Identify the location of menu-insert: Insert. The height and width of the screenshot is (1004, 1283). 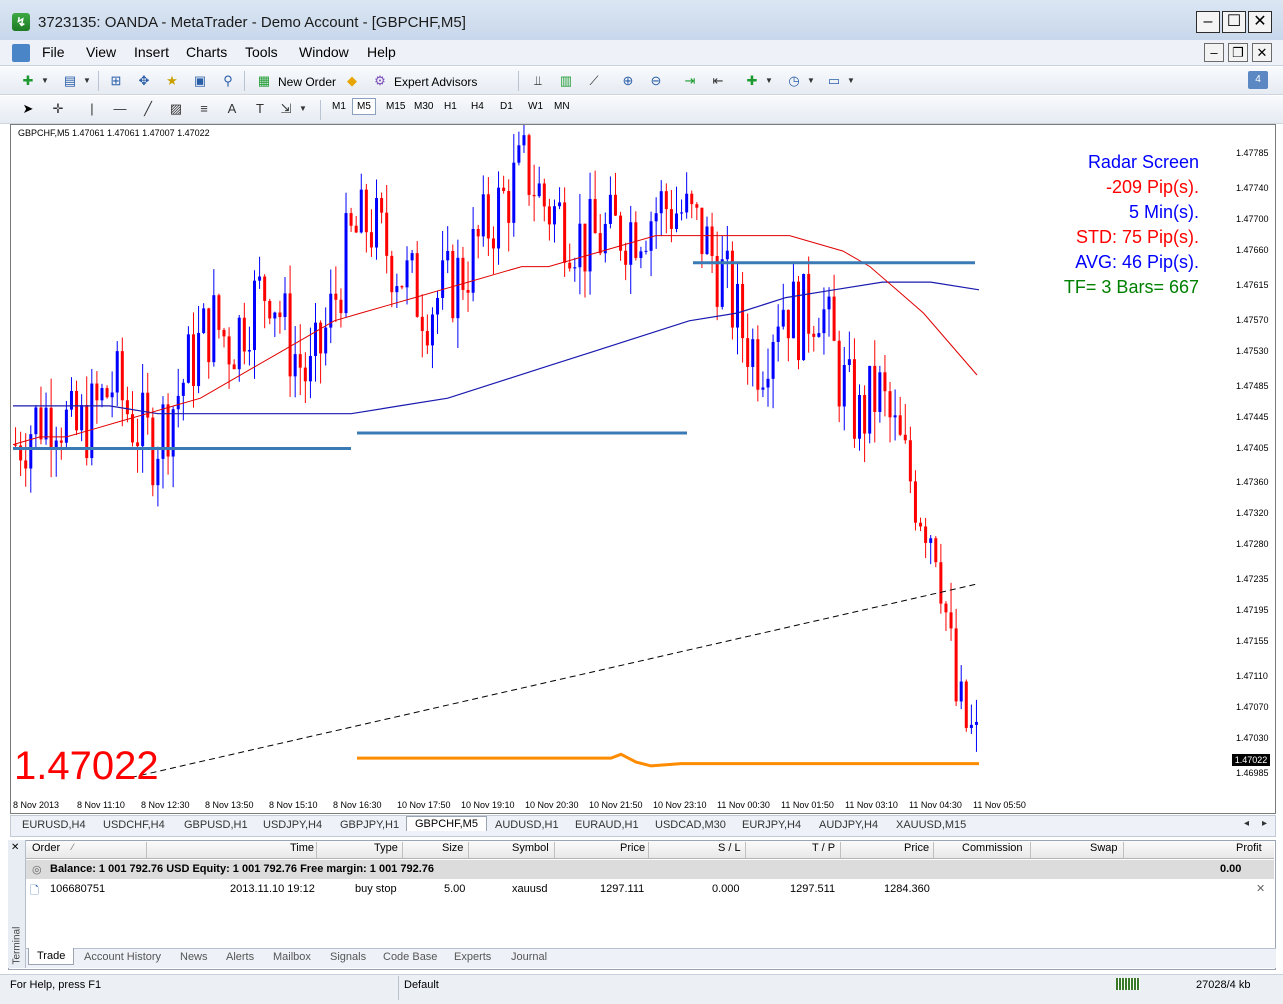
(151, 52).